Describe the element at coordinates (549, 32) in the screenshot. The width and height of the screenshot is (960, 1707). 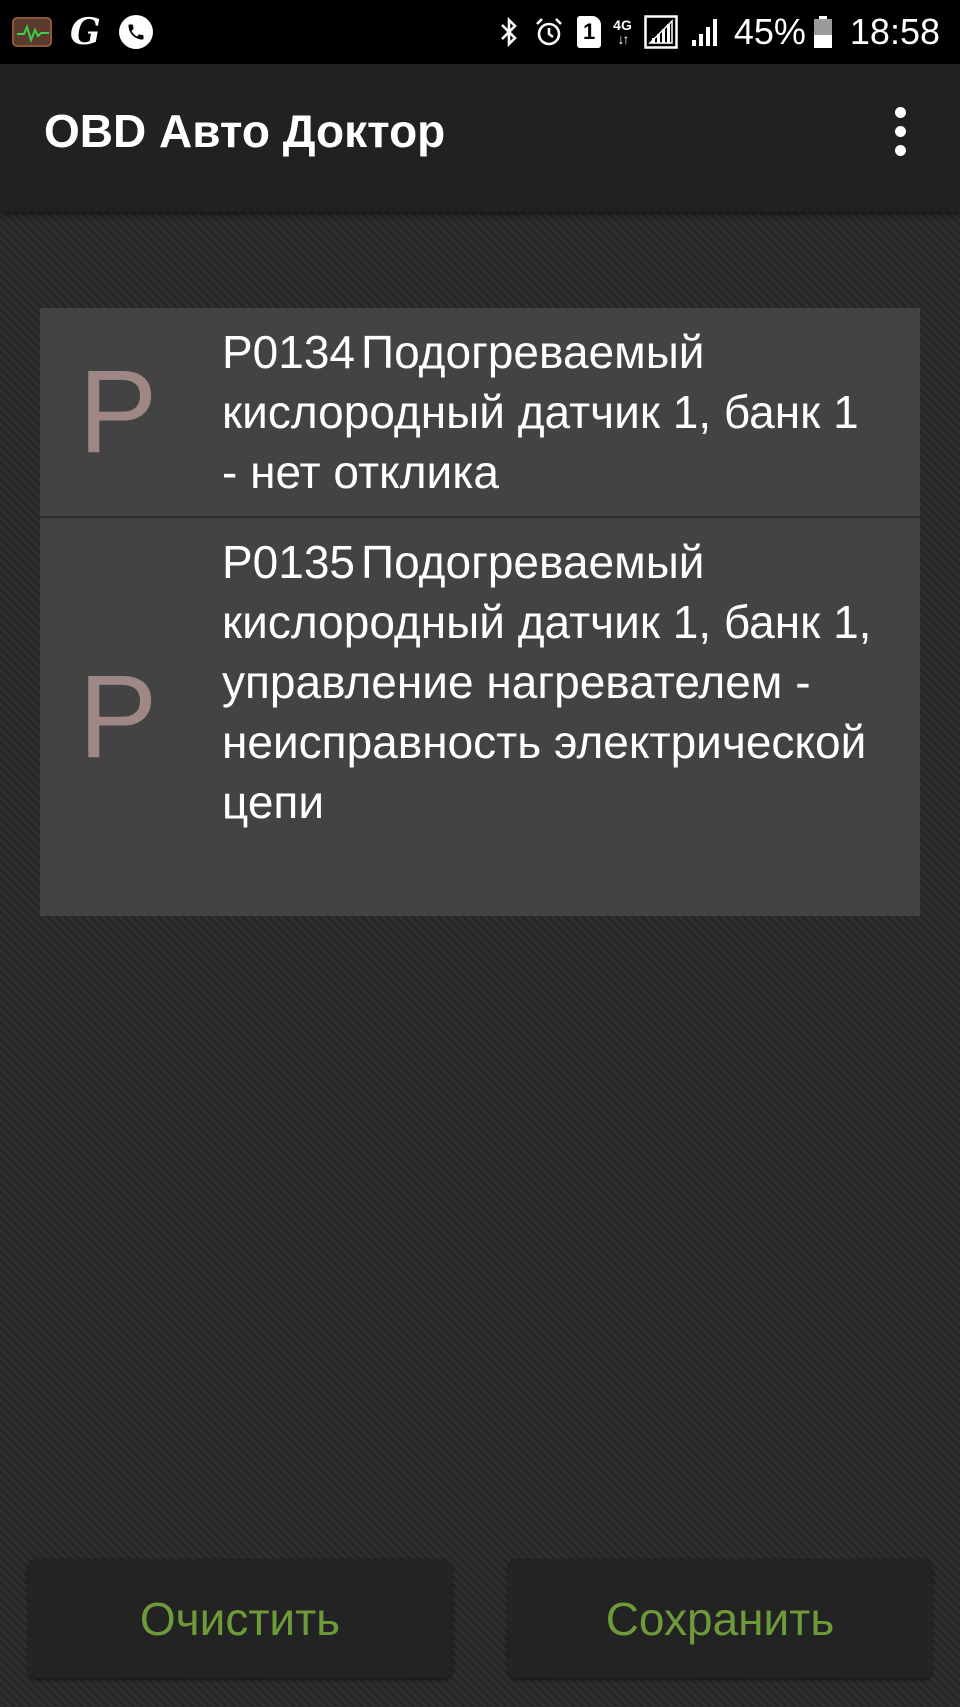
I see `alarm-icon` at that location.